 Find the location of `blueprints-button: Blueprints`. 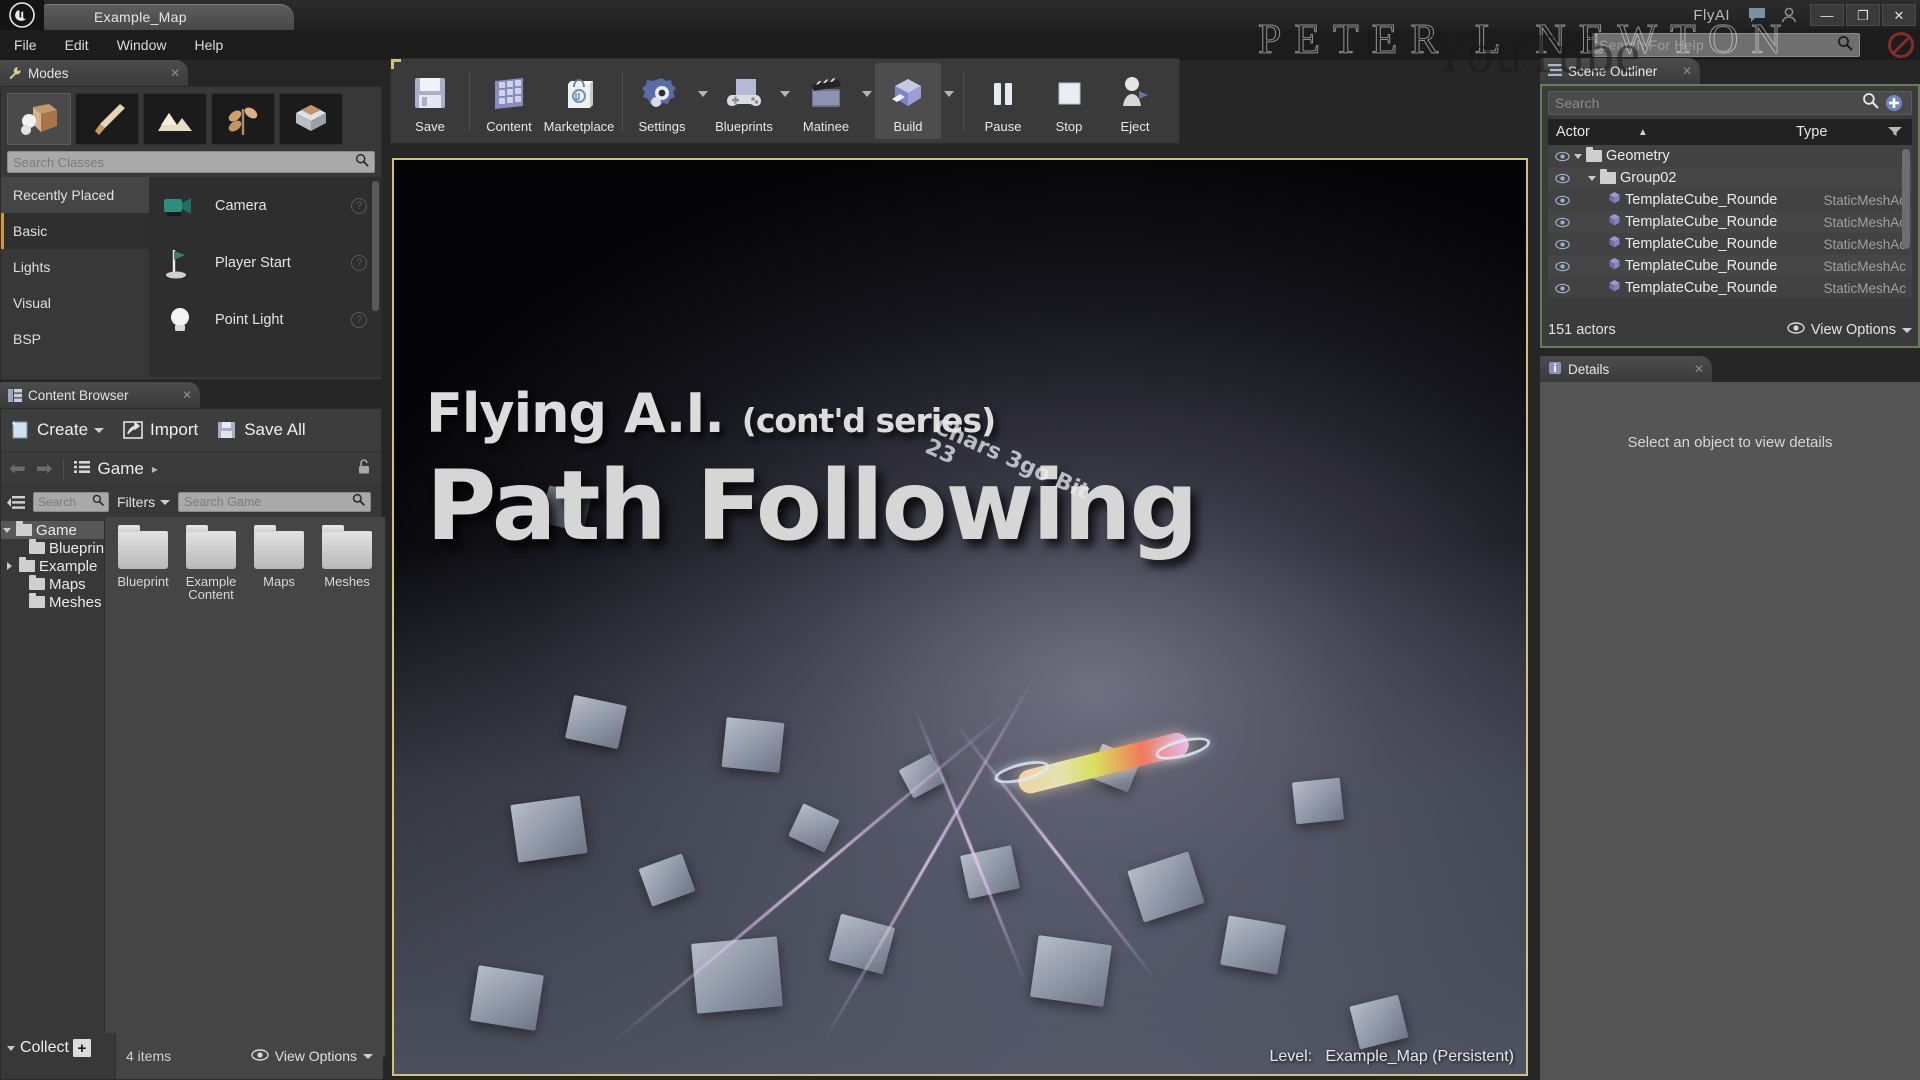

blueprints-button: Blueprints is located at coordinates (744, 101).